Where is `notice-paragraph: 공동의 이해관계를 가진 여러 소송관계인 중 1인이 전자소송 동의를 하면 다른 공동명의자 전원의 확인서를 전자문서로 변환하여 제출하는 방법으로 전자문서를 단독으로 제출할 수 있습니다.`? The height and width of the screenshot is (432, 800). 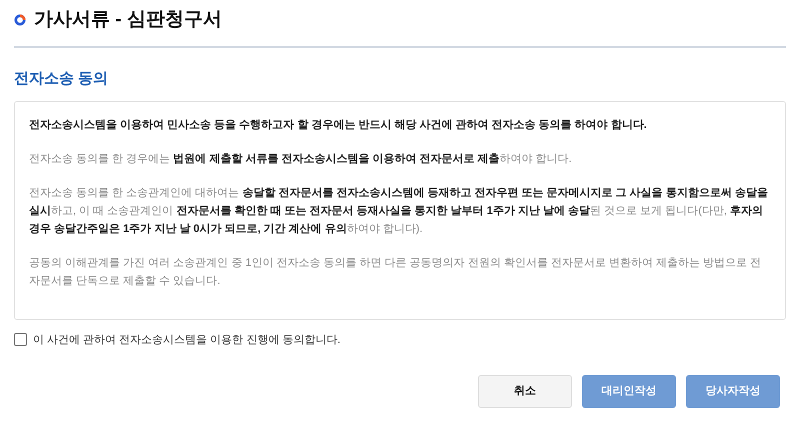 notice-paragraph: 공동의 이해관계를 가진 여러 소송관계인 중 1인이 전자소송 동의를 하면 다른 공동명의자 전원의 확인서를 전자문서로 변환하여 제출하는 방법으로 전자문서를 단독으로 제출할 수 있습니다. is located at coordinates (395, 272).